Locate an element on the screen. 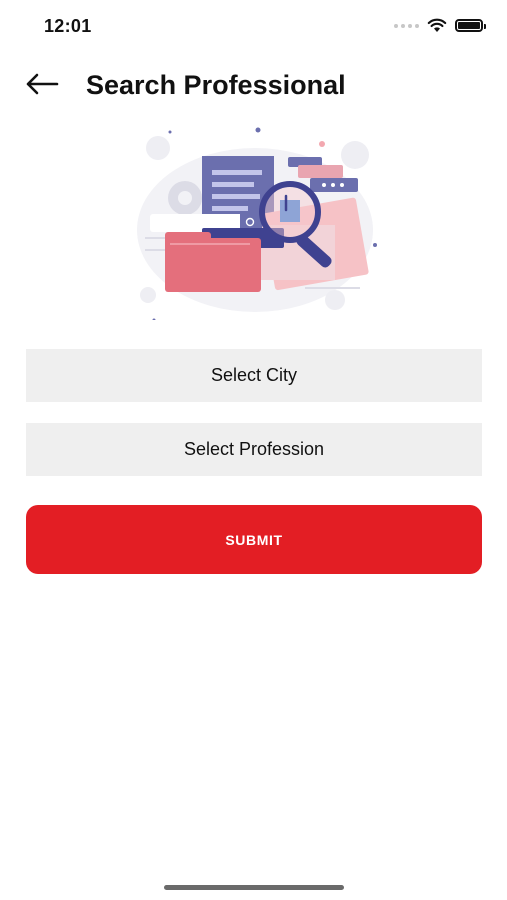 The height and width of the screenshot is (900, 507). signal-icon is located at coordinates (406, 25).